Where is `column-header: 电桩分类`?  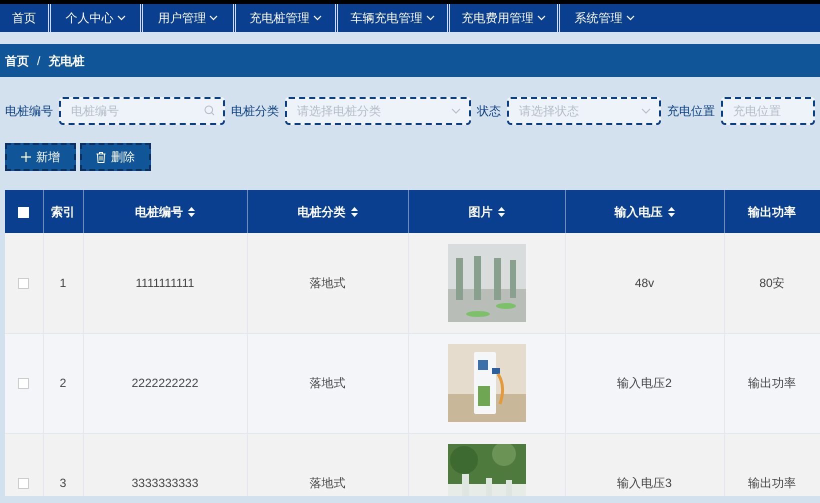 column-header: 电桩分类 is located at coordinates (322, 211).